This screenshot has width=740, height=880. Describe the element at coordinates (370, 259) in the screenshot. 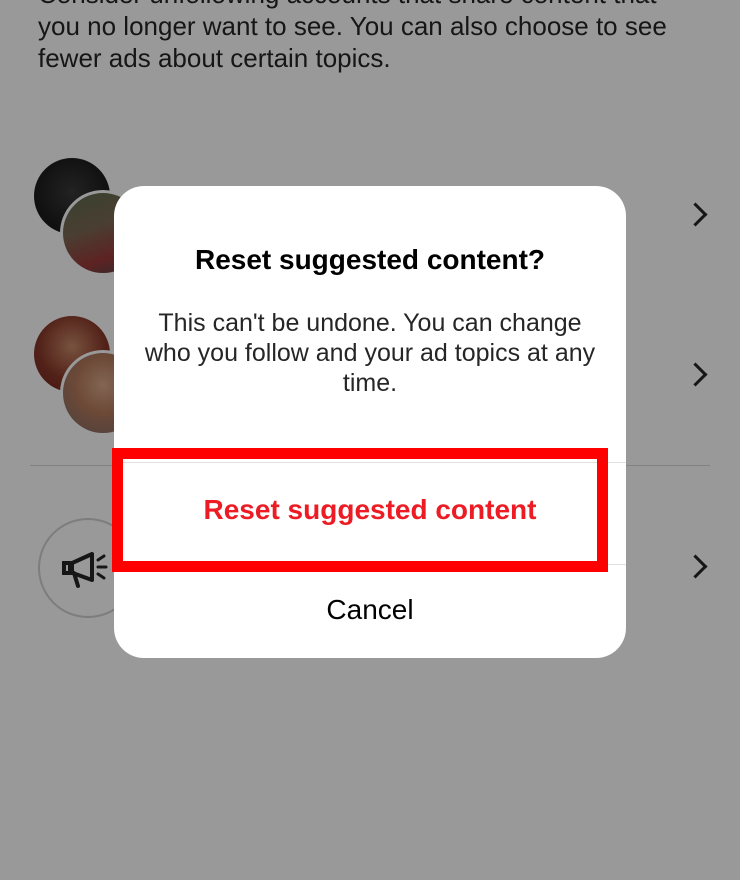

I see `dialog-title: Reset suggested content?` at that location.